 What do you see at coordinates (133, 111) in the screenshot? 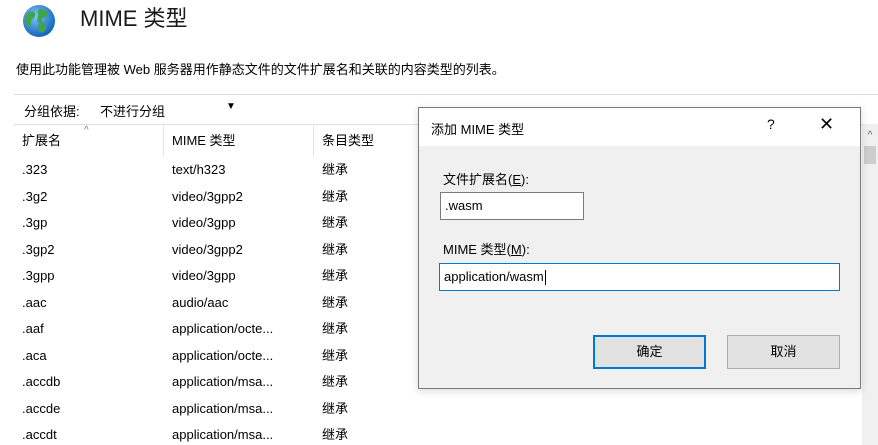
I see `group-by-value: 不进行分组` at bounding box center [133, 111].